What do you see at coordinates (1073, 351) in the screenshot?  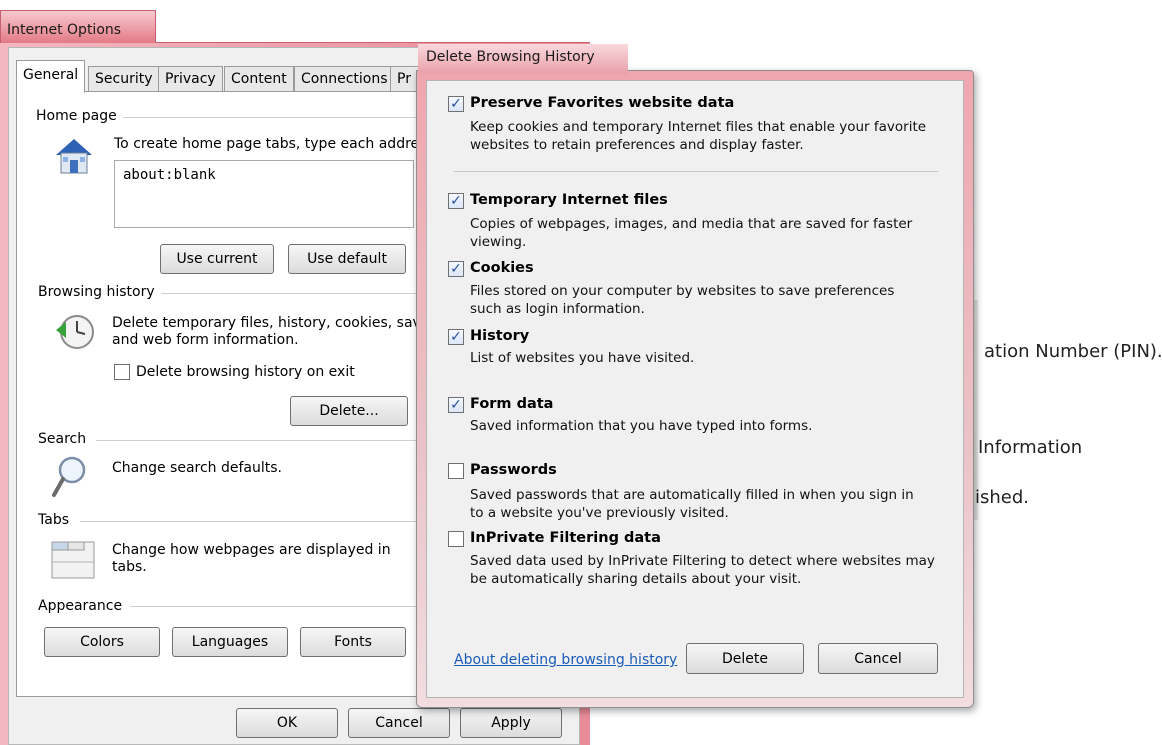 I see `background-text-line1: ation Number (PIN).` at bounding box center [1073, 351].